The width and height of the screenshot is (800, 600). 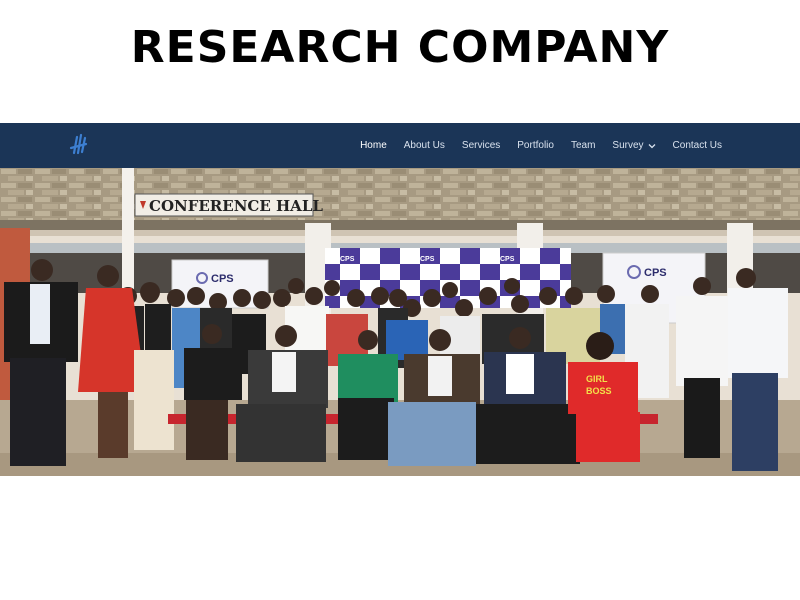 I want to click on nav-survey-label: Survey, so click(x=628, y=145).